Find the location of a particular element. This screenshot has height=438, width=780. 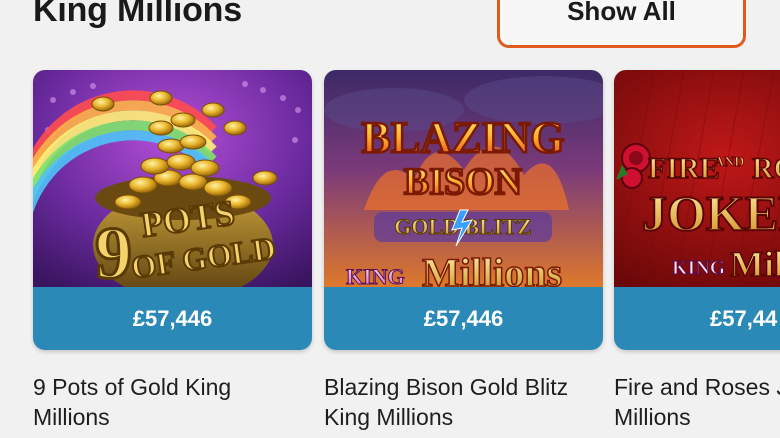

game-title-9-pots-of-gold: 9 Pots of Gold King Millions is located at coordinates (172, 402).